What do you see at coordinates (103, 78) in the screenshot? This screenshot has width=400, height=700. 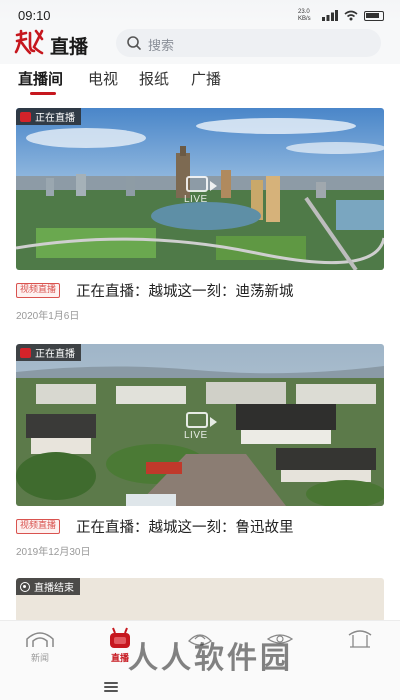 I see `tab-tv: 电视` at bounding box center [103, 78].